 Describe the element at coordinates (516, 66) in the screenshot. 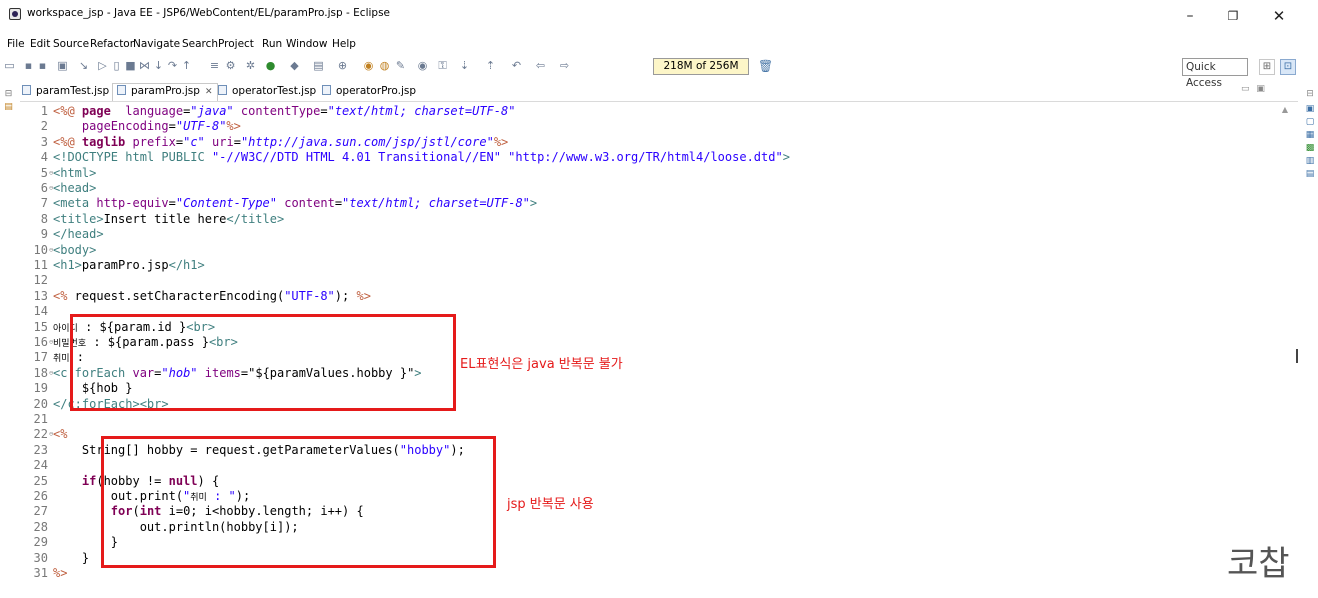

I see `last-edit-location-icon: ↶` at that location.